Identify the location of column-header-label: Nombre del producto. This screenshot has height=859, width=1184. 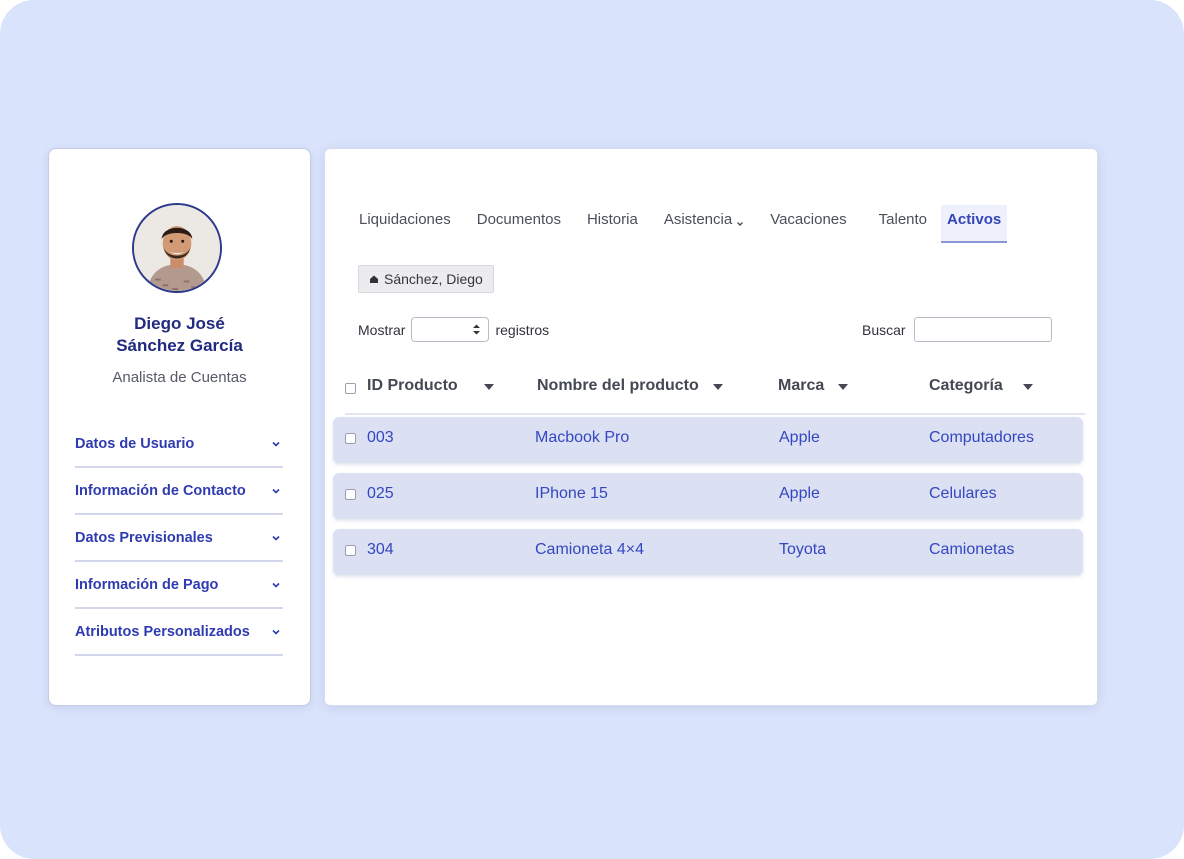
(618, 385).